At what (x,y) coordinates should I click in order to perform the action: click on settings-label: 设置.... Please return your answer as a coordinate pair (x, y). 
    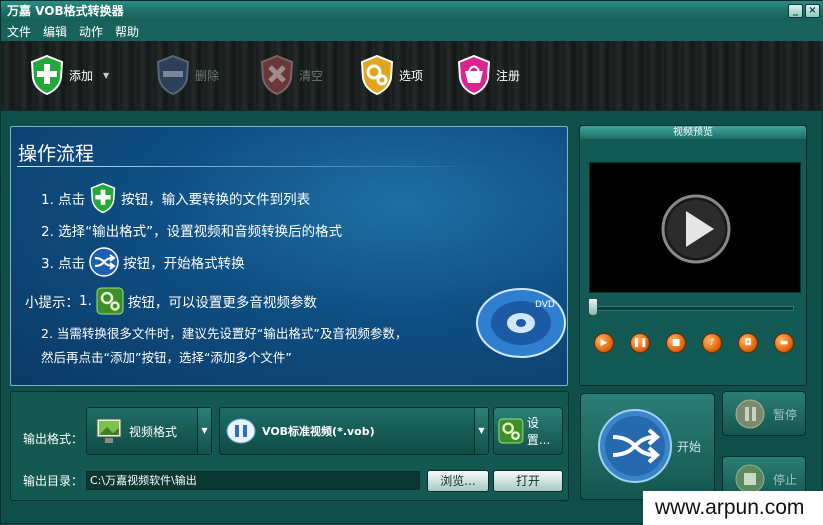
    Looking at the image, I should click on (538, 431).